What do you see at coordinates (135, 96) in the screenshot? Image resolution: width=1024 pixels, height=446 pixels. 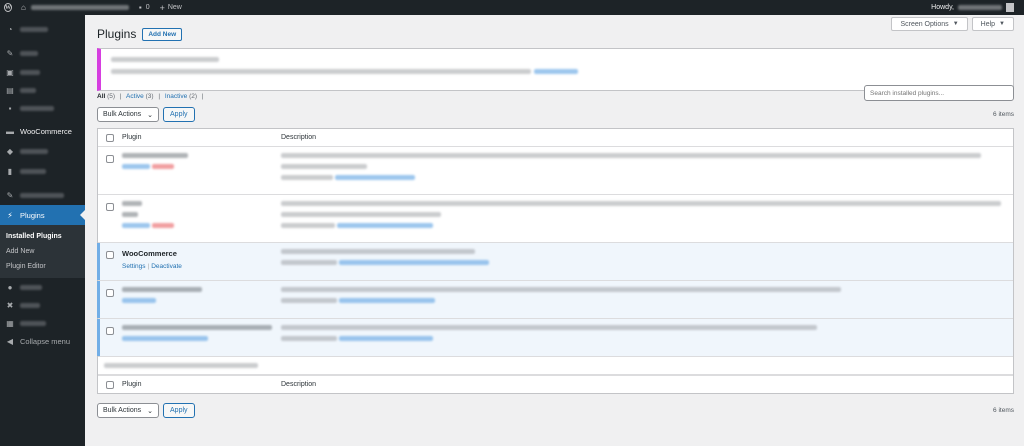 I see `filter-active-label: Active` at bounding box center [135, 96].